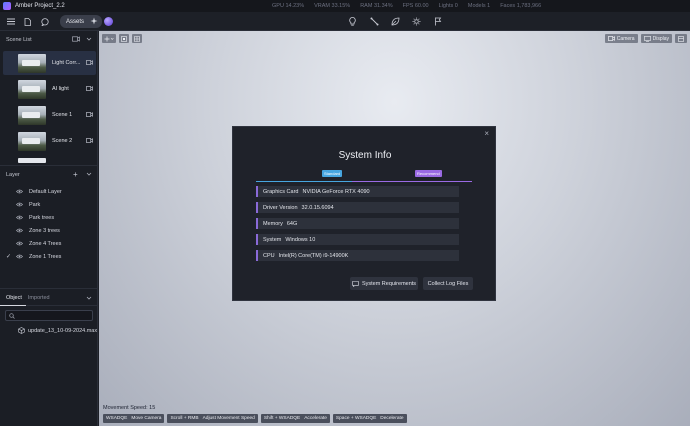 The width and height of the screenshot is (690, 426). Describe the element at coordinates (332, 6) in the screenshot. I see `stat-vram: VRAM 33.15%` at that location.